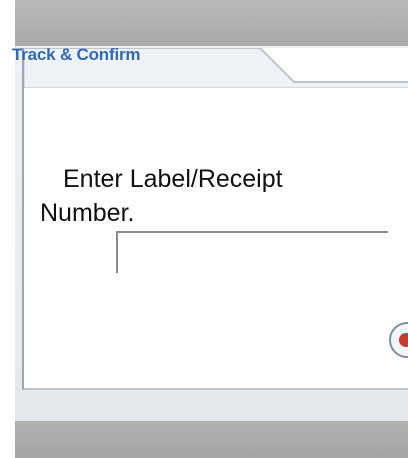 The width and height of the screenshot is (408, 458). Describe the element at coordinates (205, 196) in the screenshot. I see `label-prompt: Enter Label/Receipt Number.` at that location.